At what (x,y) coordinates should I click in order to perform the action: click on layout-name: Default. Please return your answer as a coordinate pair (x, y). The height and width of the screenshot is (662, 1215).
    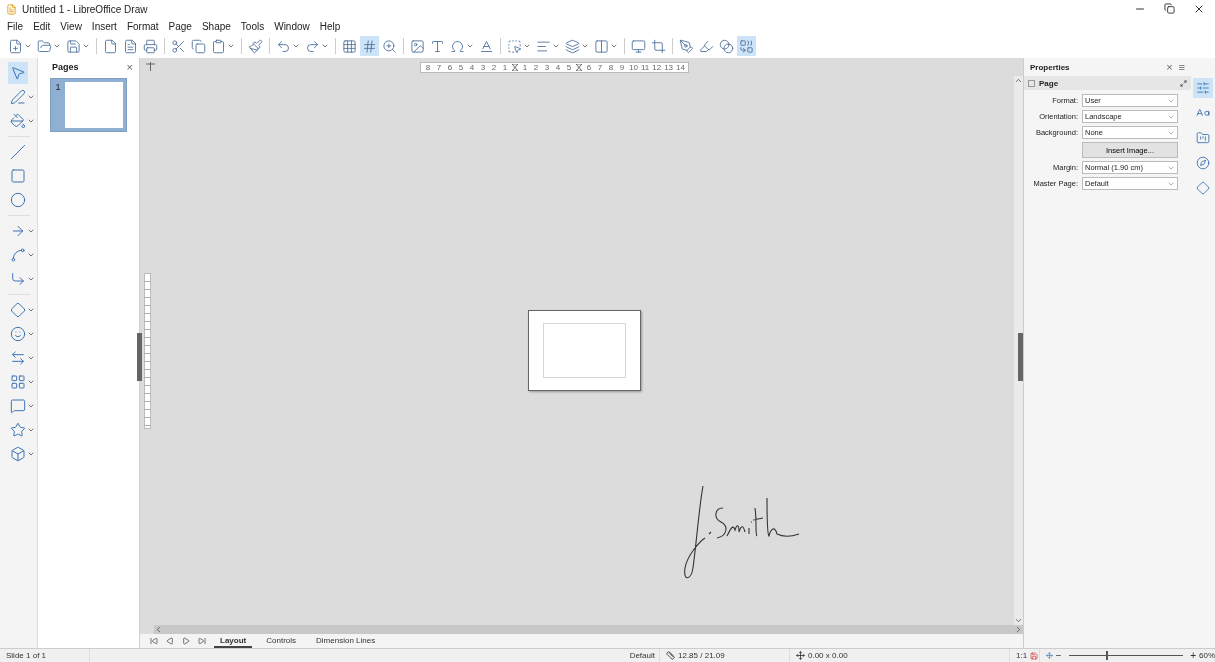
    Looking at the image, I should click on (642, 655).